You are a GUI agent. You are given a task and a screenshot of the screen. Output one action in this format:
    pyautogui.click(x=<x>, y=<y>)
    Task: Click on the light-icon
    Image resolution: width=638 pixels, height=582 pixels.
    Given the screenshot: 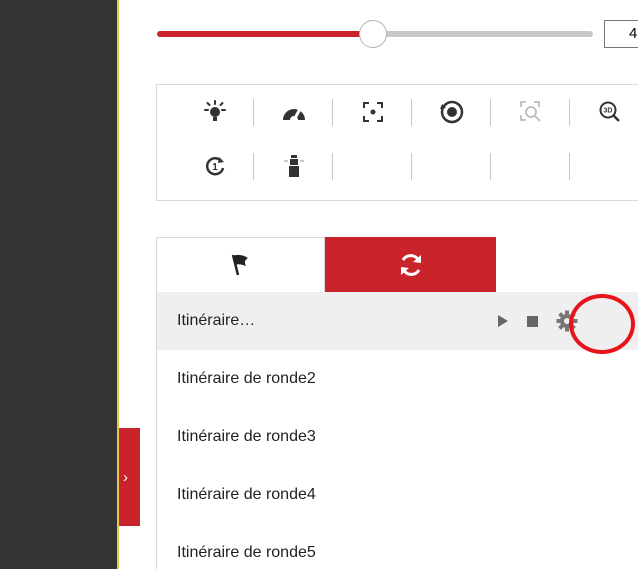 What is the action you would take?
    pyautogui.click(x=215, y=110)
    